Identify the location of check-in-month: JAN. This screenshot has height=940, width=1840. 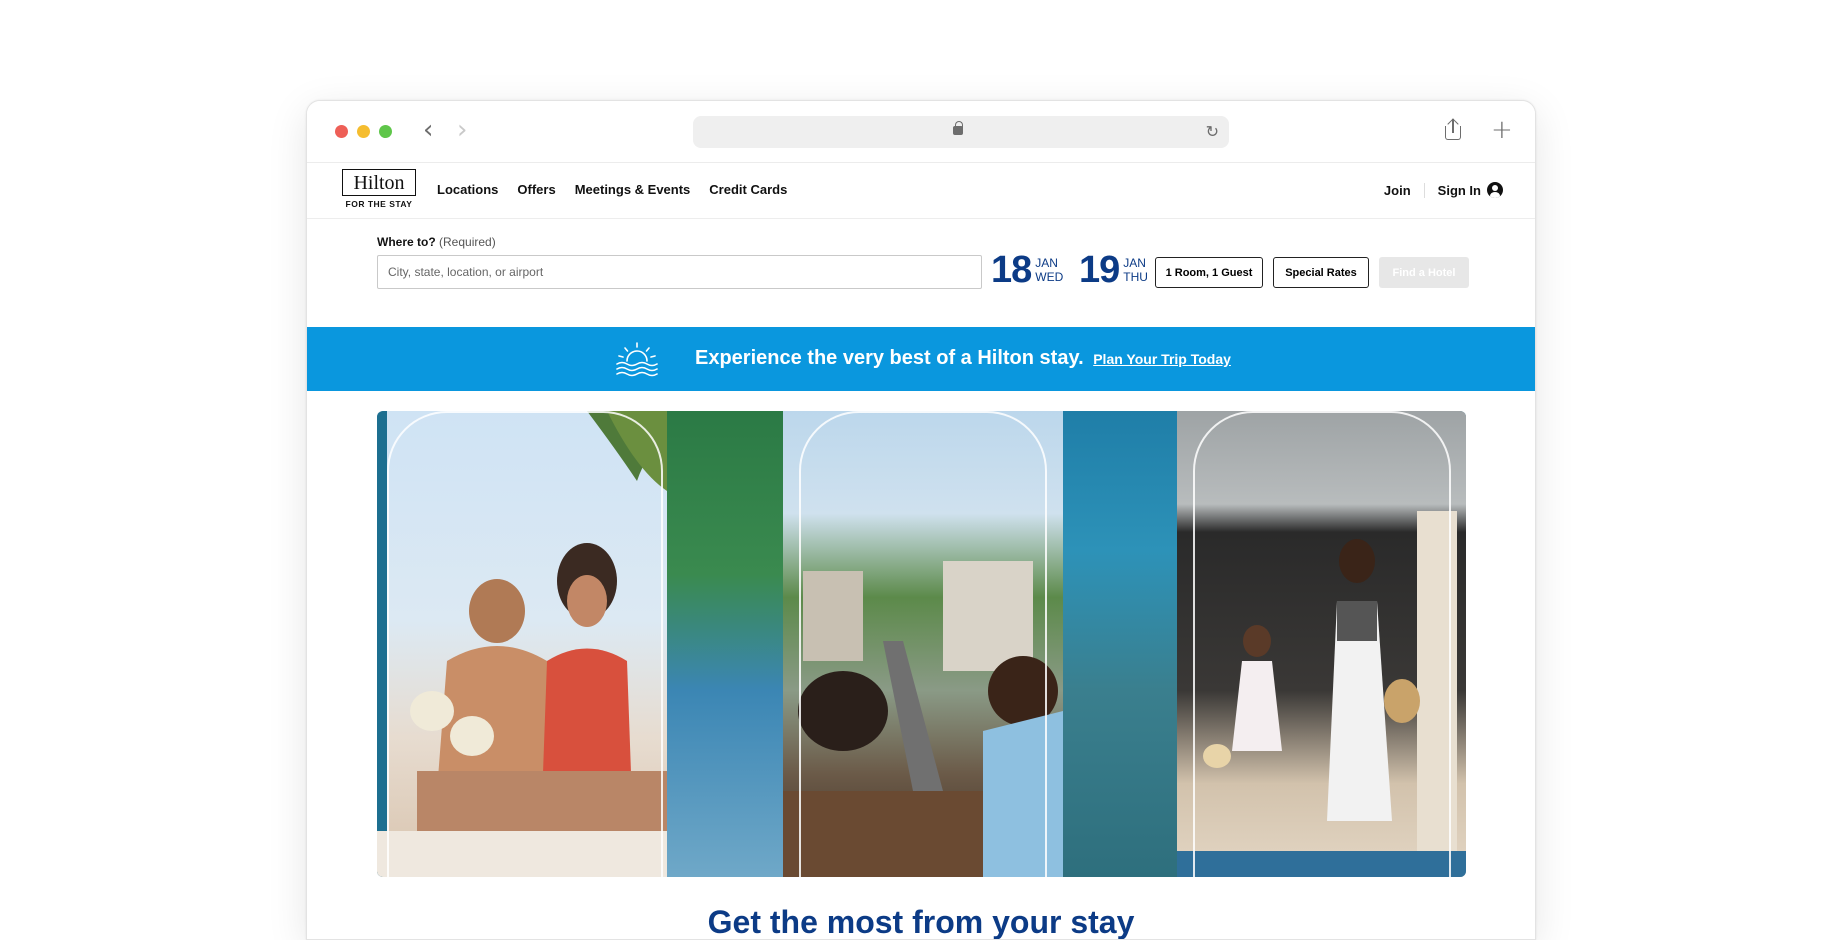
(1046, 263).